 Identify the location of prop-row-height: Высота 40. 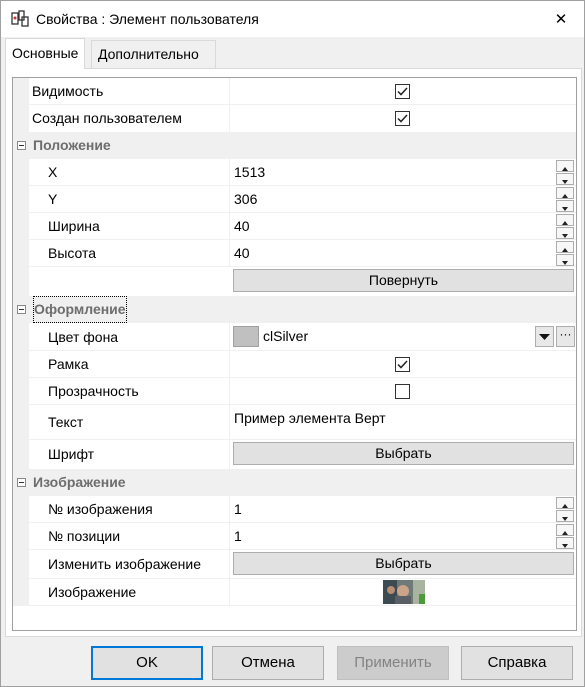
(294, 253).